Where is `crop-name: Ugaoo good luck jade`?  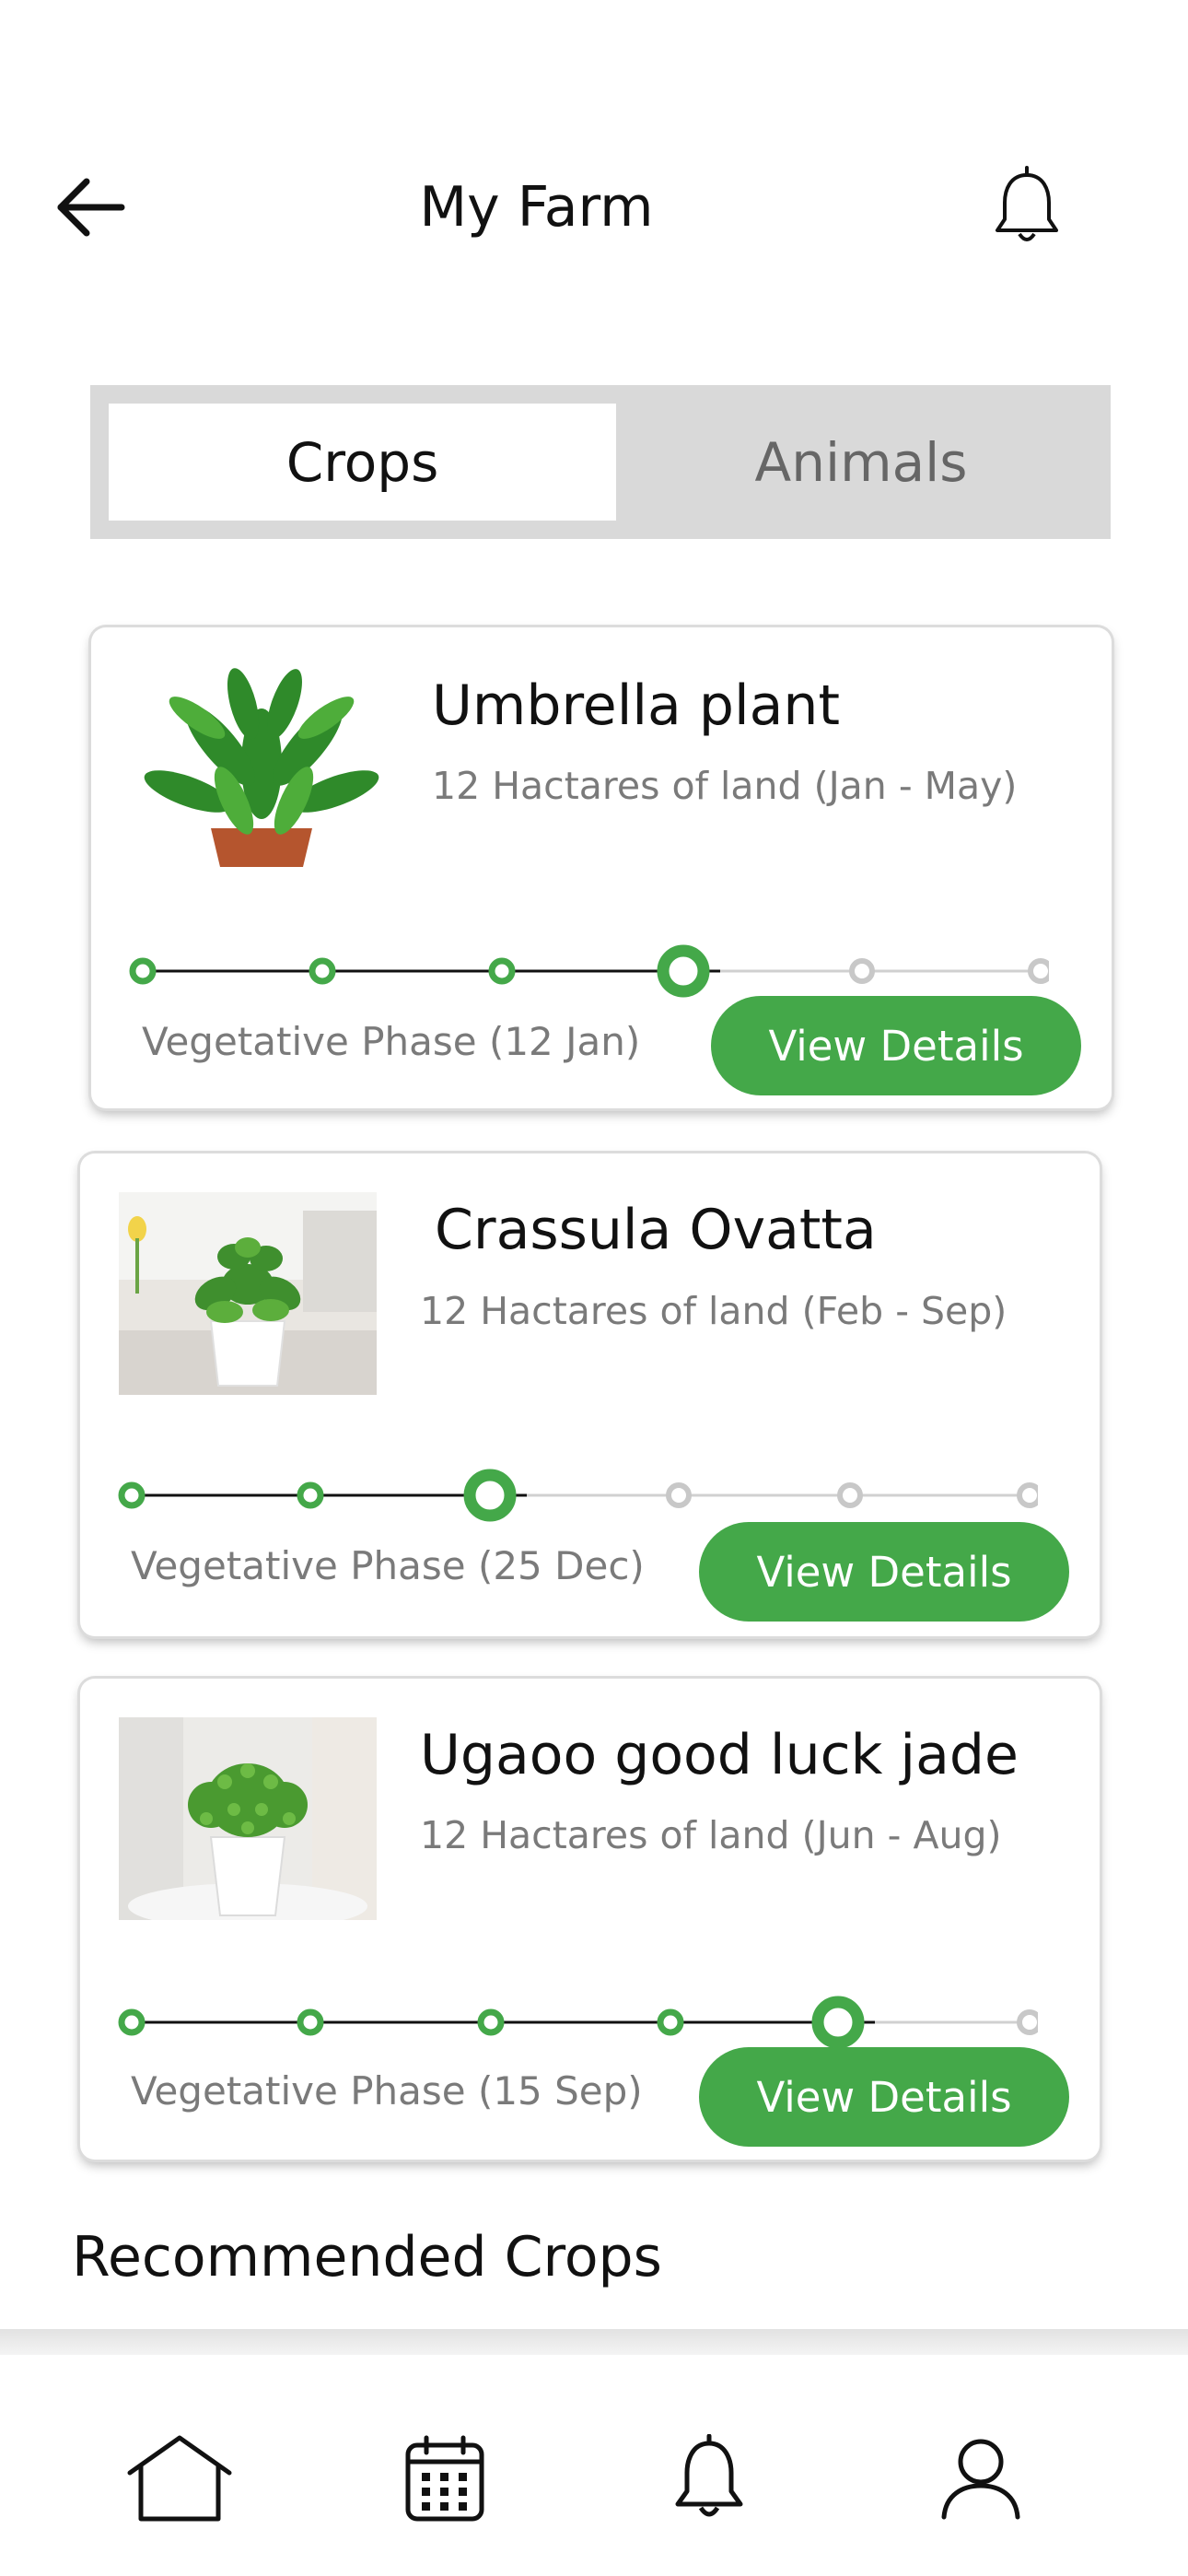 crop-name: Ugaoo good luck jade is located at coordinates (719, 1755).